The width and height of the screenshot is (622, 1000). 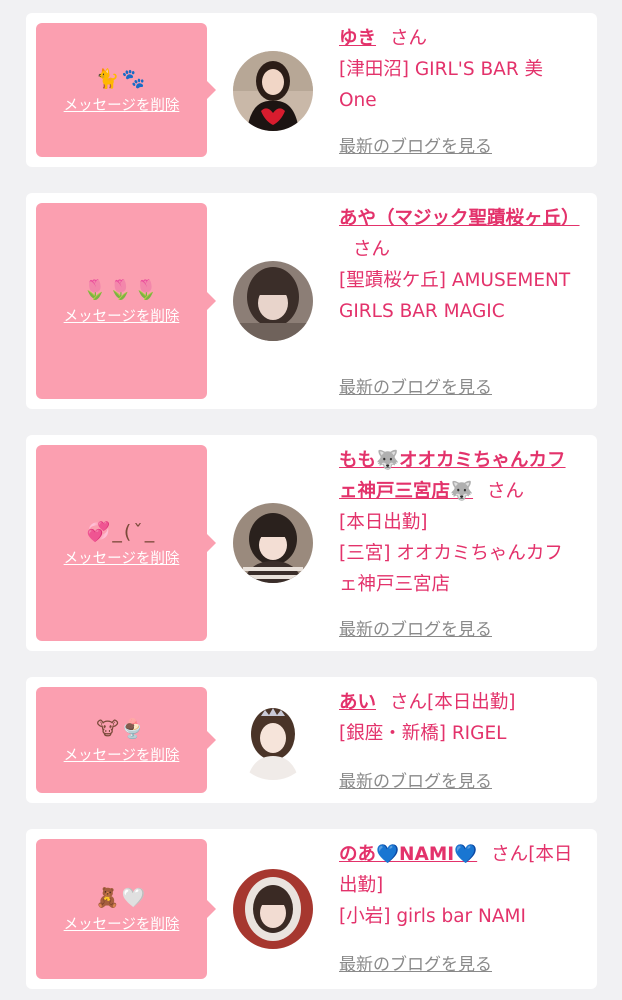 I want to click on message-info: あい さん[本日出勤] [銀座・新橋] RIGEL, so click(x=459, y=718).